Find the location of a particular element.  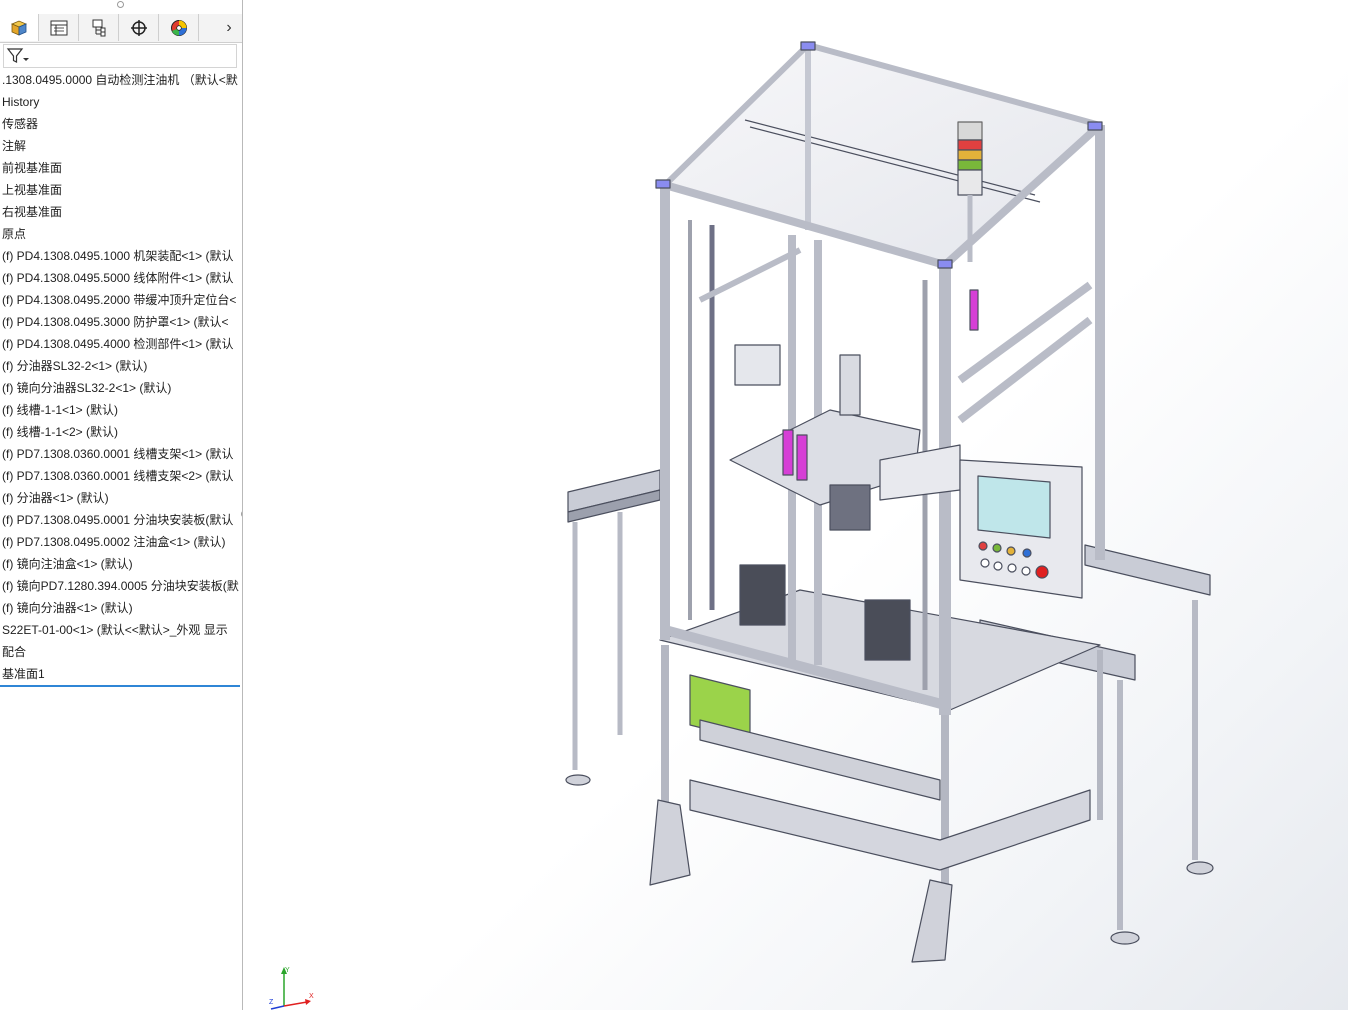

funnel-filter-icon is located at coordinates (20, 56).